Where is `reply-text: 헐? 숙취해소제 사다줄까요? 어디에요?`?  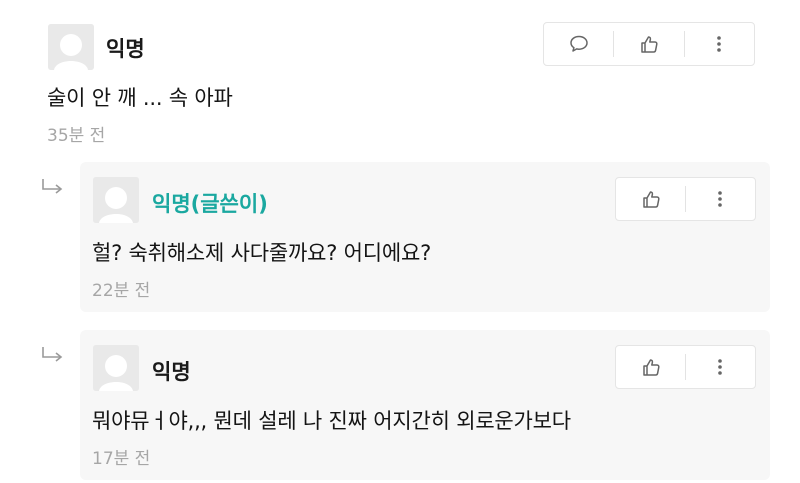 reply-text: 헐? 숙취해소제 사다줄까요? 어디에요? is located at coordinates (262, 253).